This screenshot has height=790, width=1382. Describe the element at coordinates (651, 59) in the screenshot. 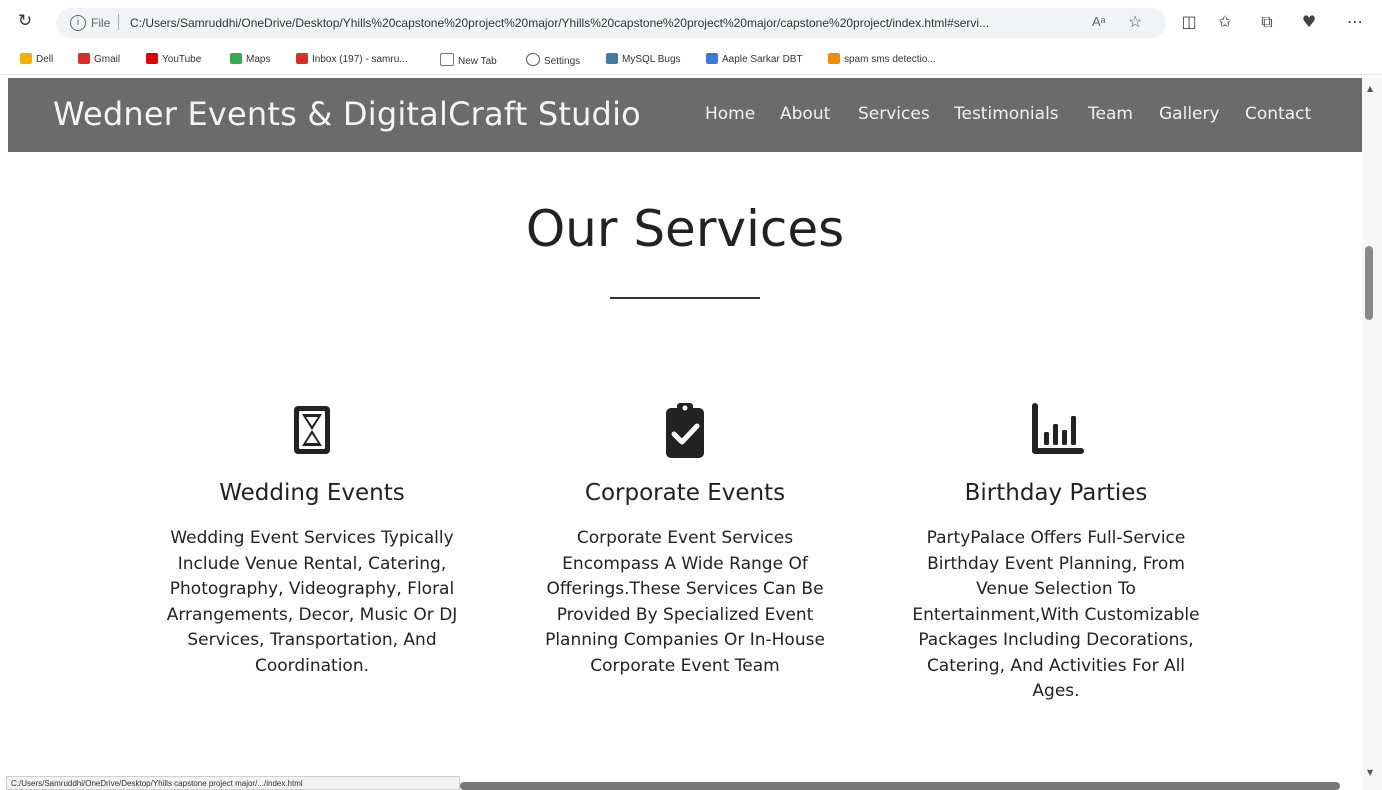

I see `bookmark-label: MySQL Bugs` at that location.